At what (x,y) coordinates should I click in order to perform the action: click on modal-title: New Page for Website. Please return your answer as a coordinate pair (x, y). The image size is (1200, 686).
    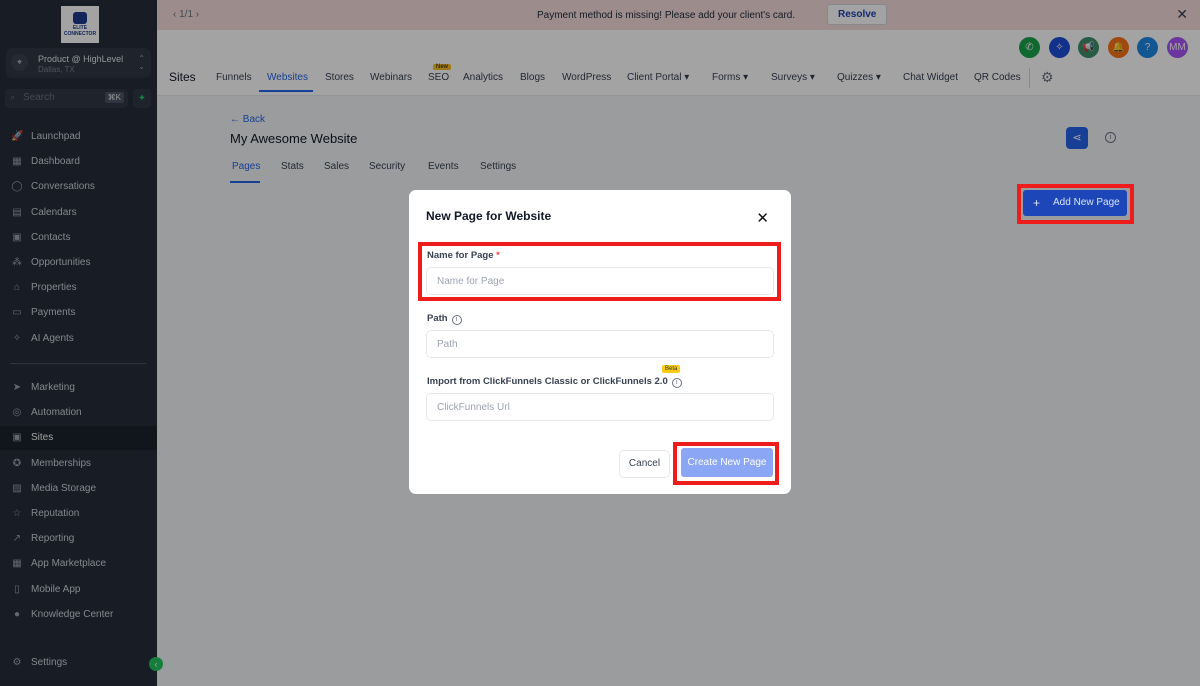
    Looking at the image, I should click on (489, 216).